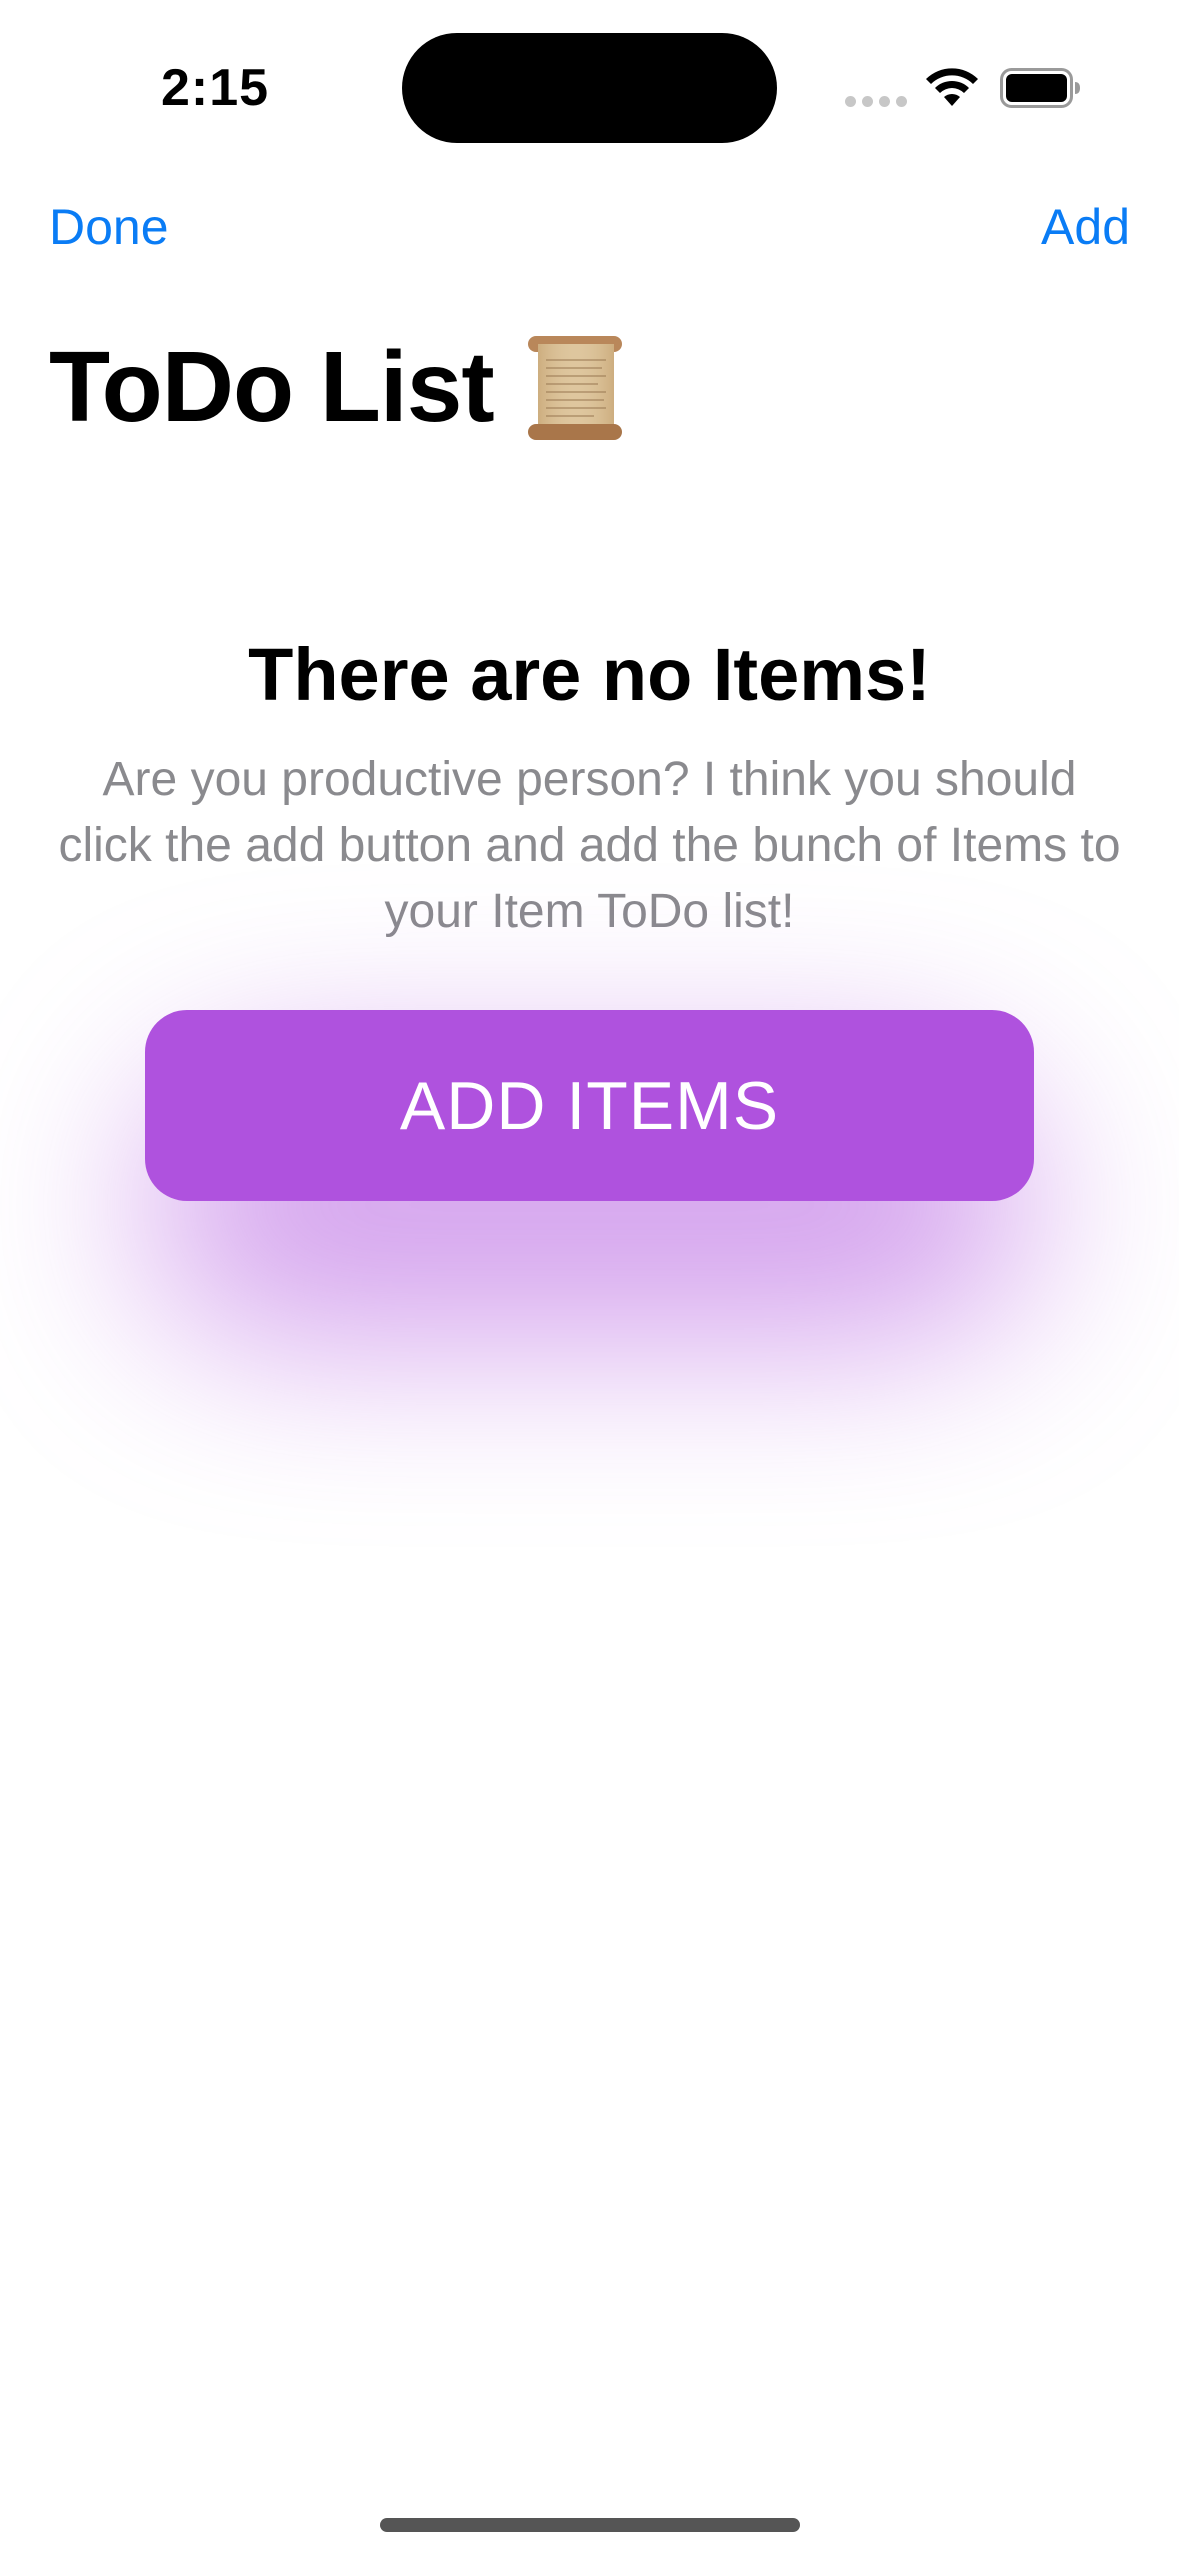  Describe the element at coordinates (589, 230) in the screenshot. I see `navigation-bar: Done Add` at that location.